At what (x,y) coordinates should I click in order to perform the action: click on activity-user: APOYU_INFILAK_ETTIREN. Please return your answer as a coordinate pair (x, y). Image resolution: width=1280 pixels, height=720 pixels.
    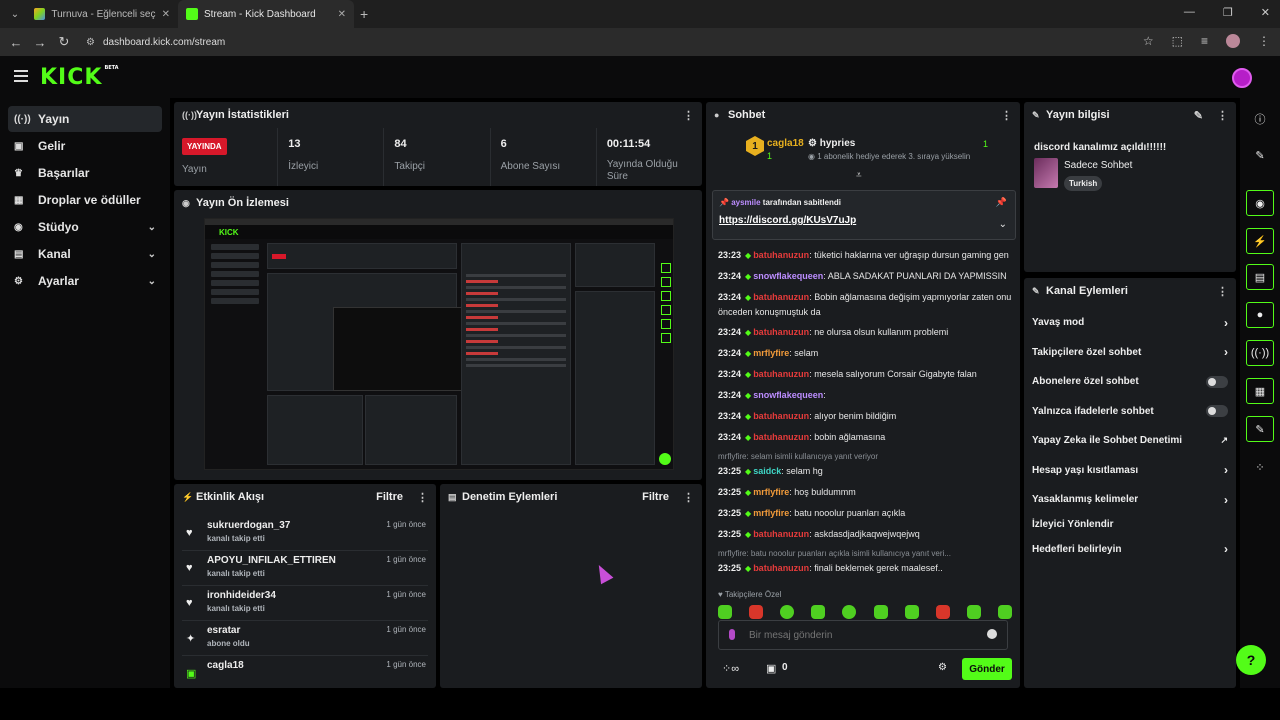
    Looking at the image, I should click on (271, 560).